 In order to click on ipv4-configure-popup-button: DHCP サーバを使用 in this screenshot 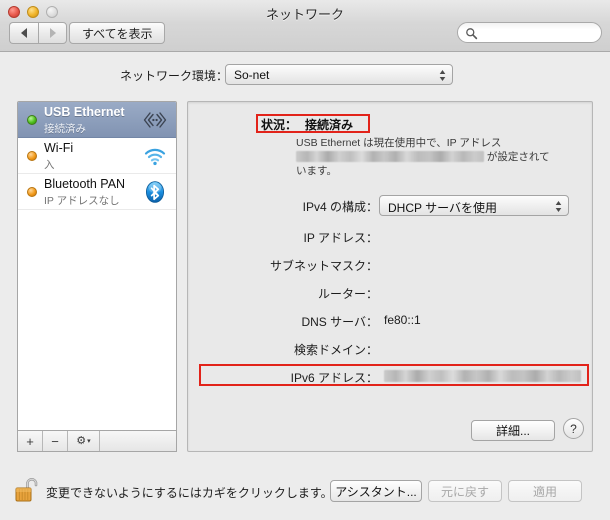, I will do `click(474, 205)`.